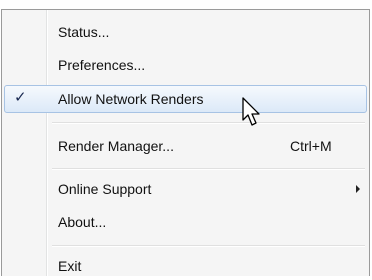 The height and width of the screenshot is (280, 372). Describe the element at coordinates (105, 189) in the screenshot. I see `menu-item-label: Online Support` at that location.